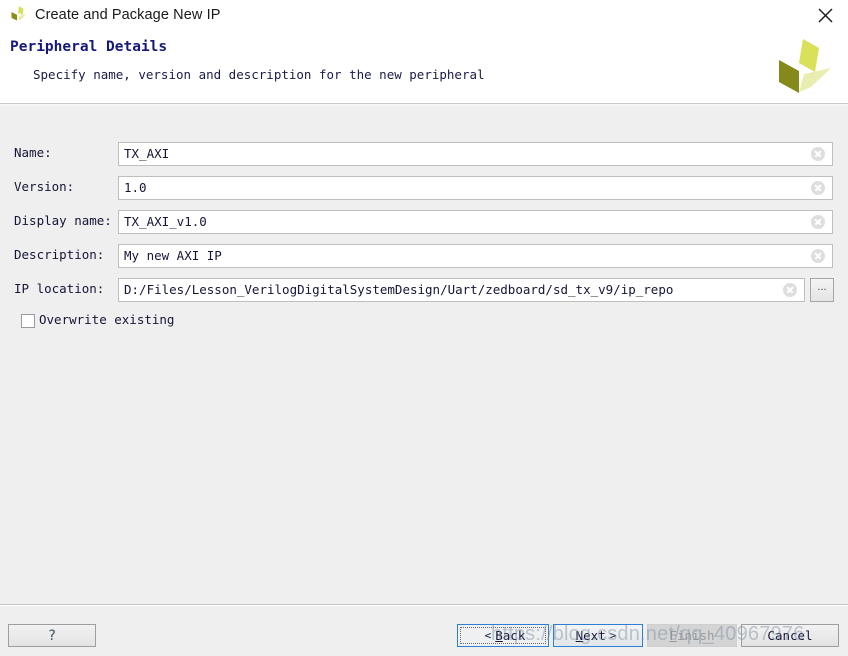  Describe the element at coordinates (613, 635) in the screenshot. I see `chevron-right-icon: >` at that location.